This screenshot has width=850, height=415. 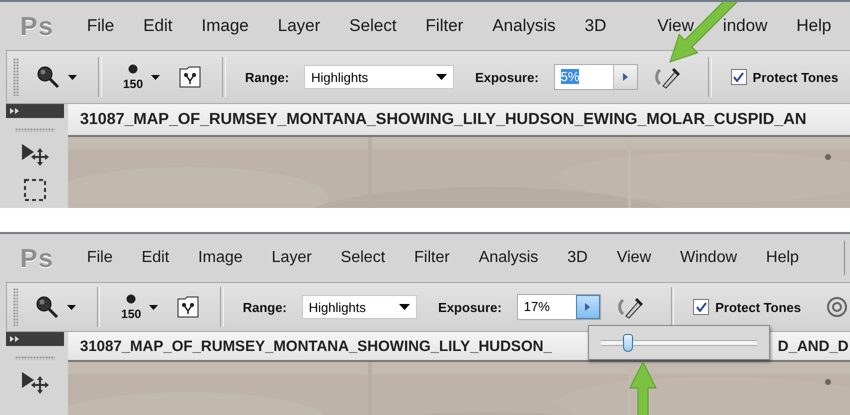 What do you see at coordinates (643, 387) in the screenshot?
I see `pointer-arrow` at bounding box center [643, 387].